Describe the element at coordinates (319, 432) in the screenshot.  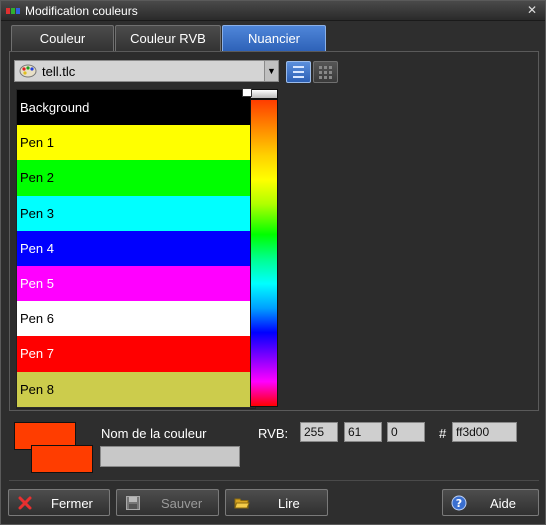
I see `red-field: 255` at that location.